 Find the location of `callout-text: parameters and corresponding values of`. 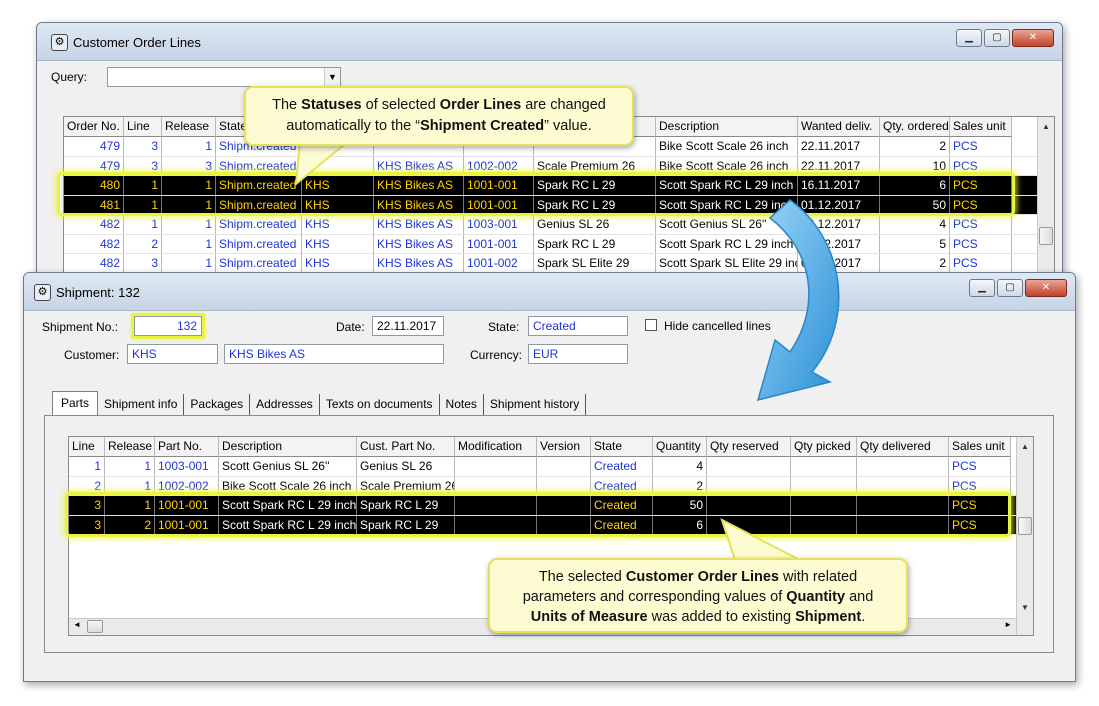

callout-text: parameters and corresponding values of is located at coordinates (654, 597).